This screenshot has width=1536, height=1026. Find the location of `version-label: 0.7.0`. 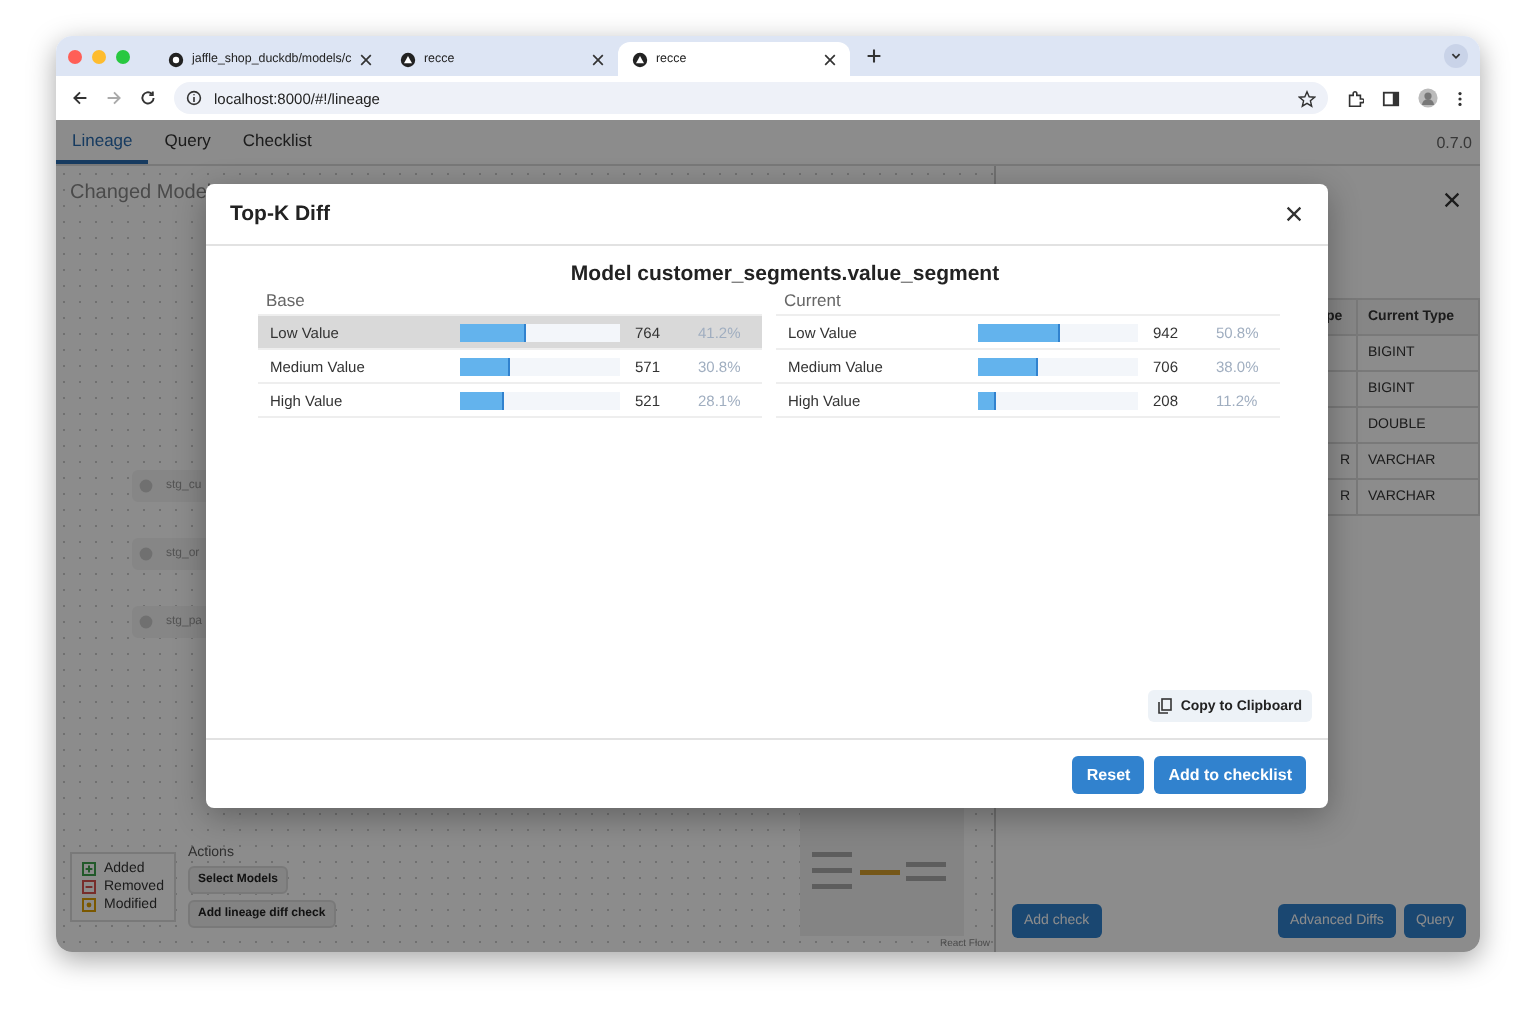

version-label: 0.7.0 is located at coordinates (1454, 142).